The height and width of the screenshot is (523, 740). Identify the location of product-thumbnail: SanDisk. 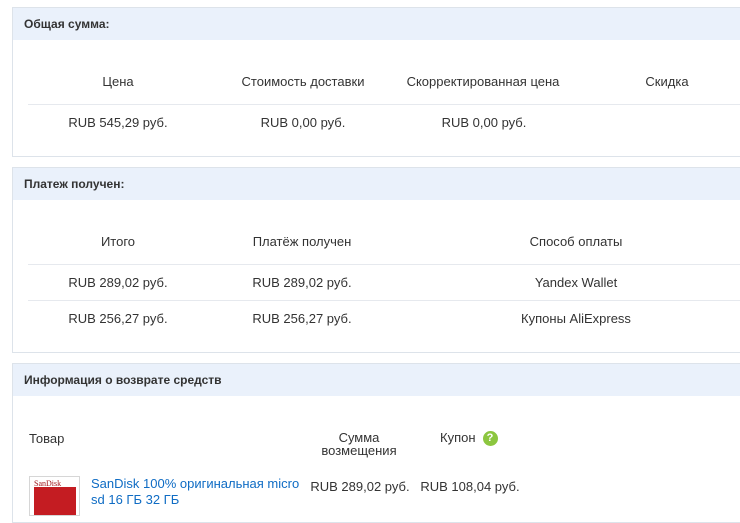
(54, 496).